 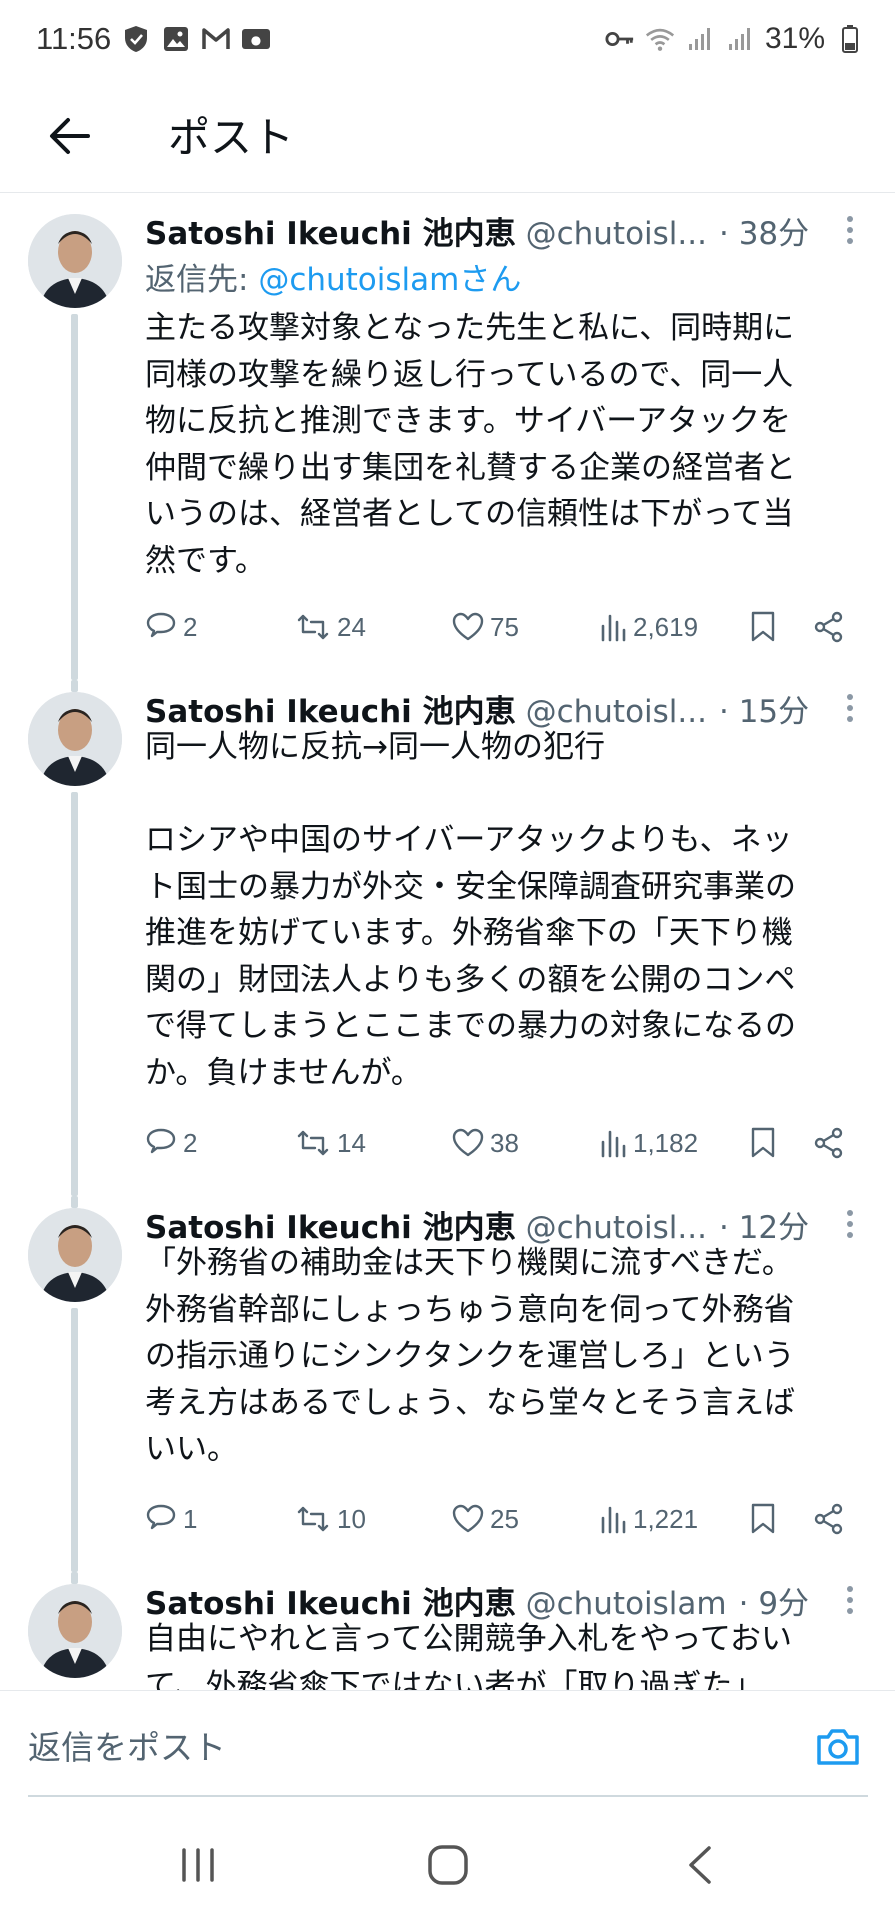 I want to click on home-button, so click(x=448, y=1865).